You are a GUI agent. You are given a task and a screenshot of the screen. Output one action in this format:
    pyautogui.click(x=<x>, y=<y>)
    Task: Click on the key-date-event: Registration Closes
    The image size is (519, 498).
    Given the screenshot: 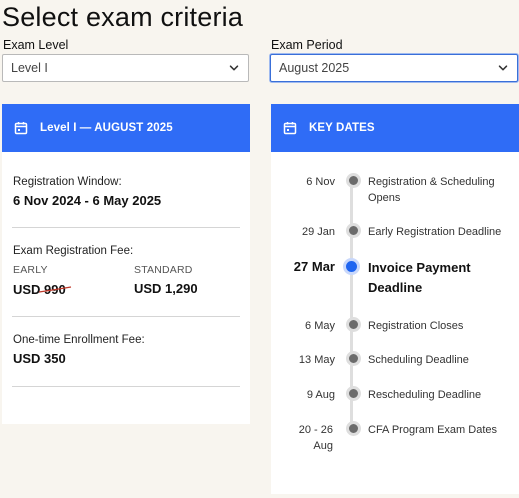 What is the action you would take?
    pyautogui.click(x=416, y=326)
    